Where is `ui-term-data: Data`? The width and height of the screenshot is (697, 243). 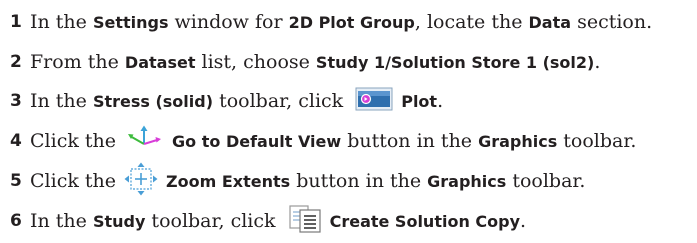
ui-term-data: Data is located at coordinates (550, 22).